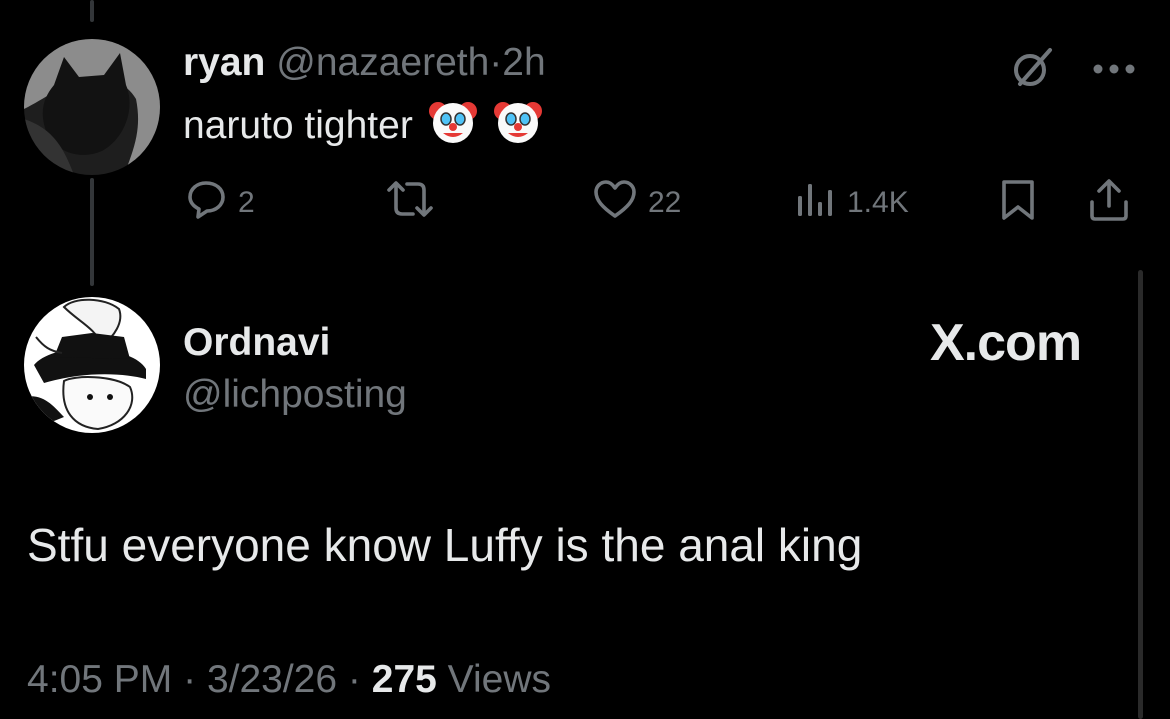 The width and height of the screenshot is (1170, 719). Describe the element at coordinates (207, 203) in the screenshot. I see `comment-icon` at that location.